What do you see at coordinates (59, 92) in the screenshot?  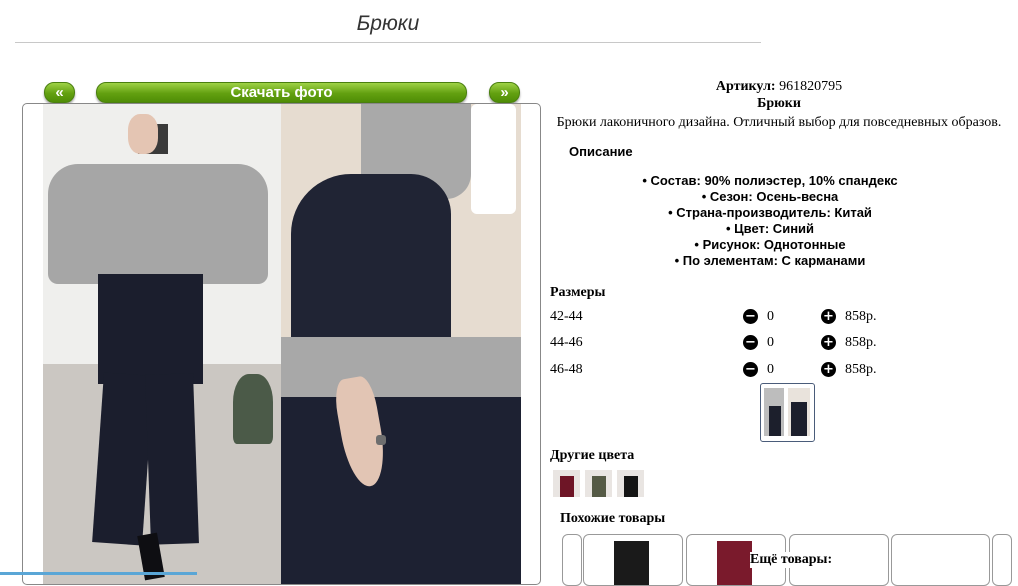 I see `prev-photo-button: «` at bounding box center [59, 92].